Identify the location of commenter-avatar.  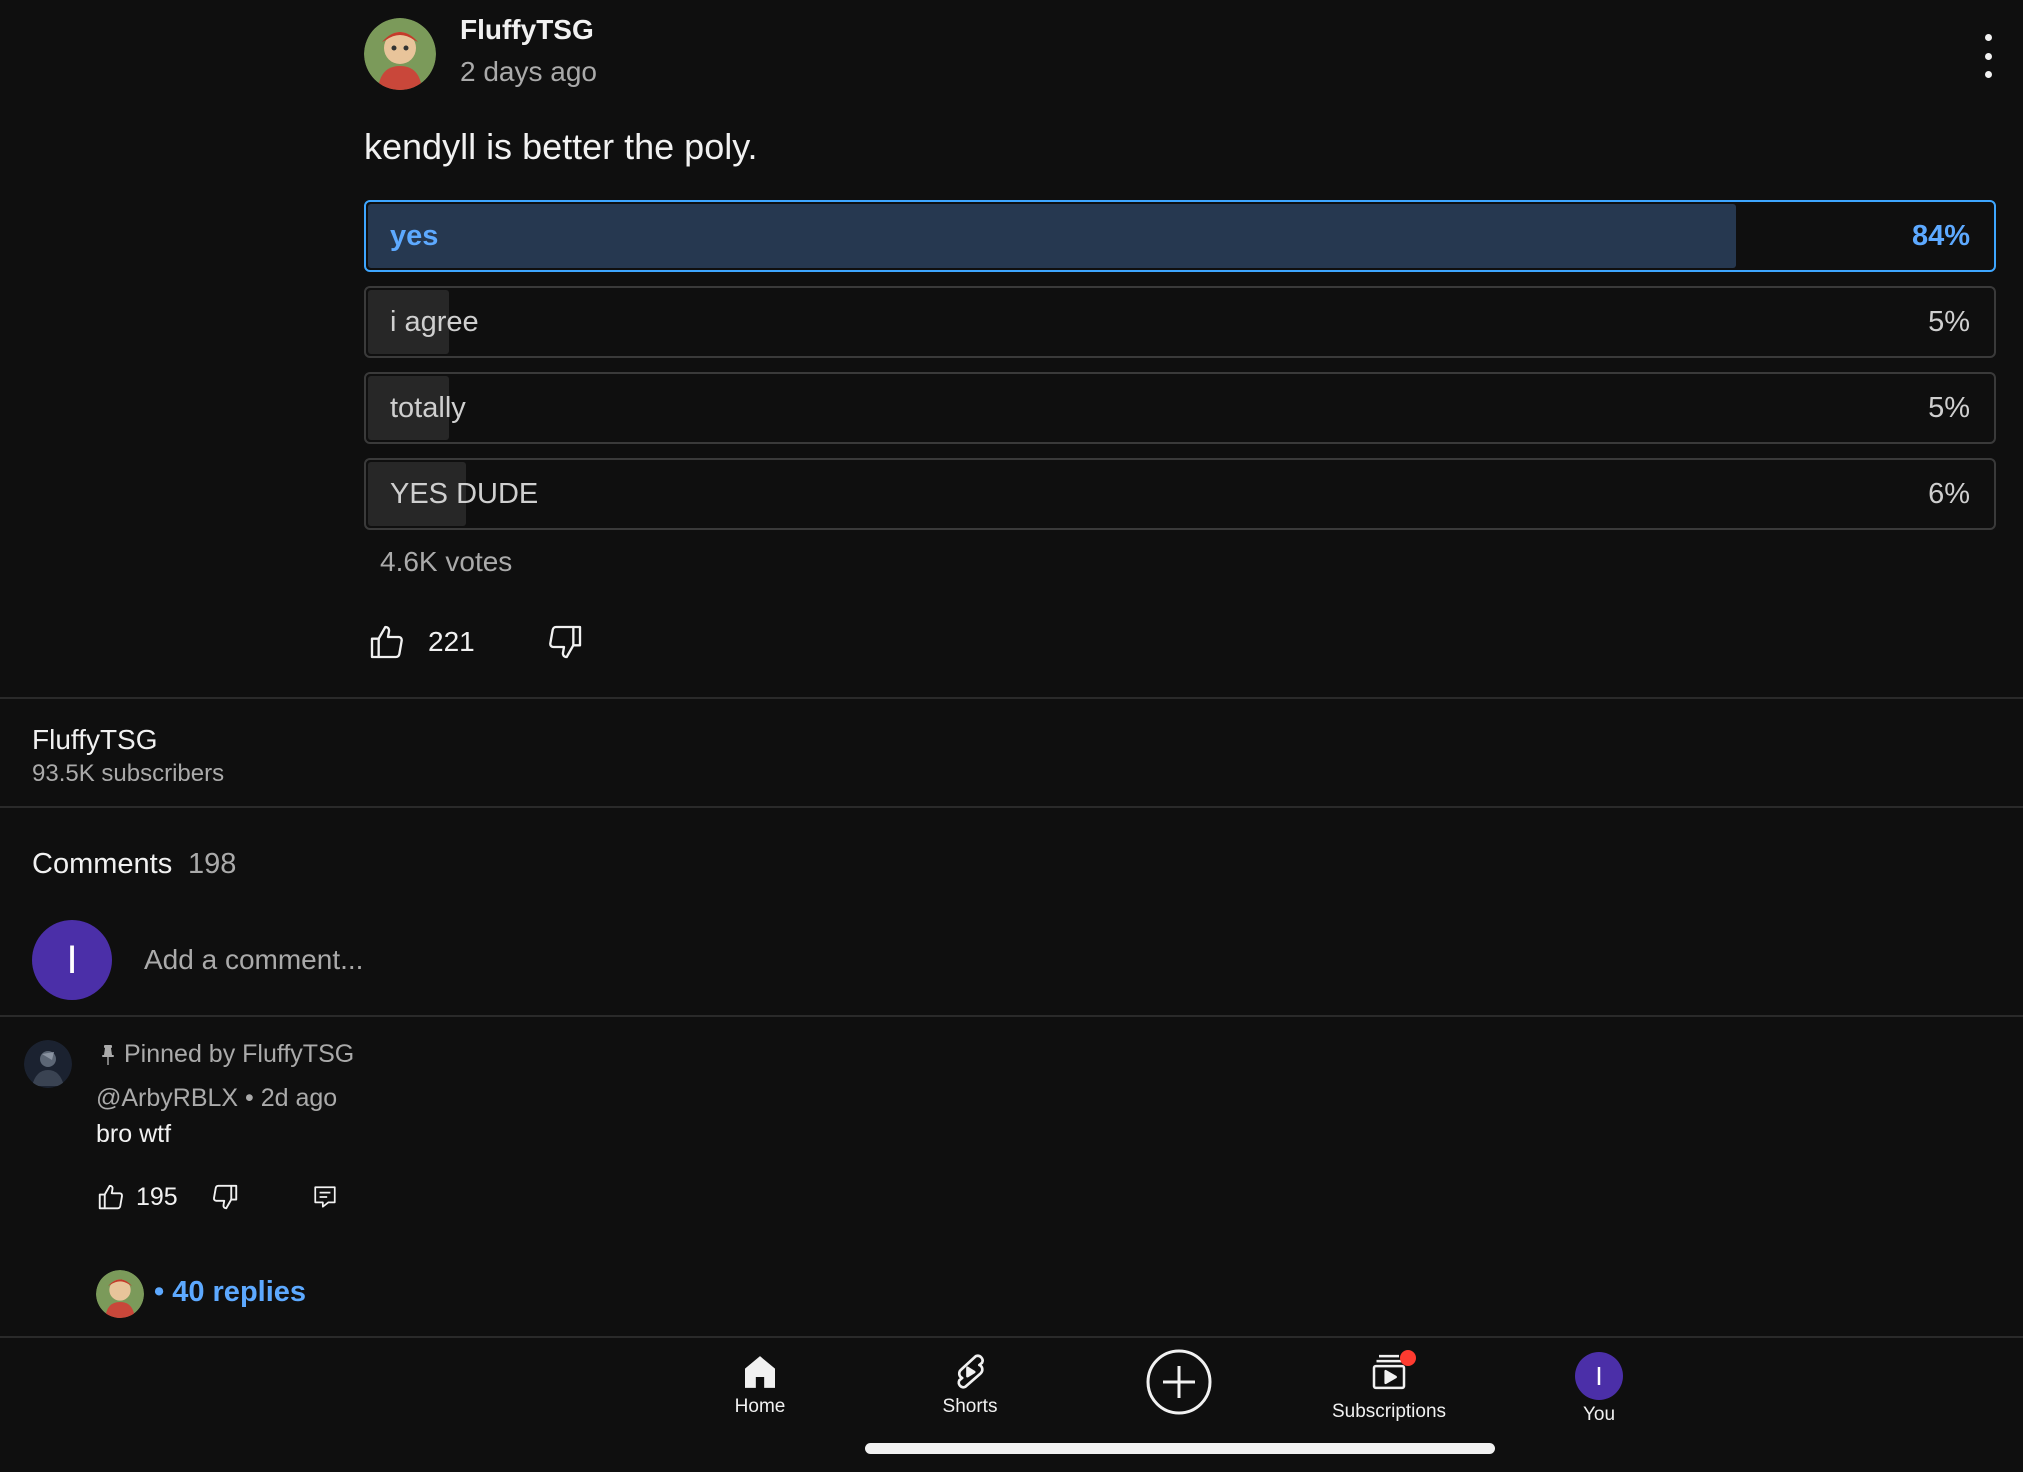
(48, 1064).